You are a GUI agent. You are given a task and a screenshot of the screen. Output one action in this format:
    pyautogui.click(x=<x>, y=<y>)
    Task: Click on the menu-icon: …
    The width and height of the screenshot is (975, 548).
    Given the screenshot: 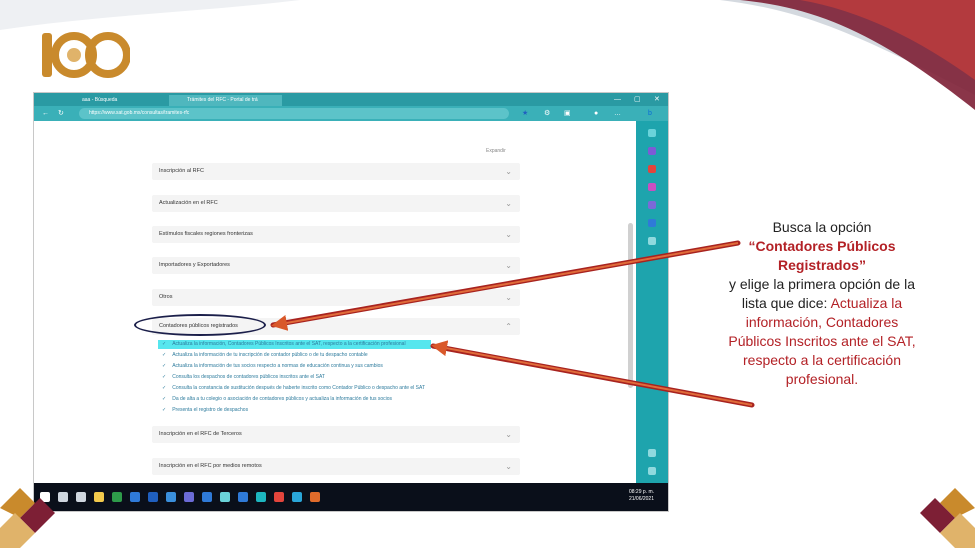 What is the action you would take?
    pyautogui.click(x=617, y=113)
    